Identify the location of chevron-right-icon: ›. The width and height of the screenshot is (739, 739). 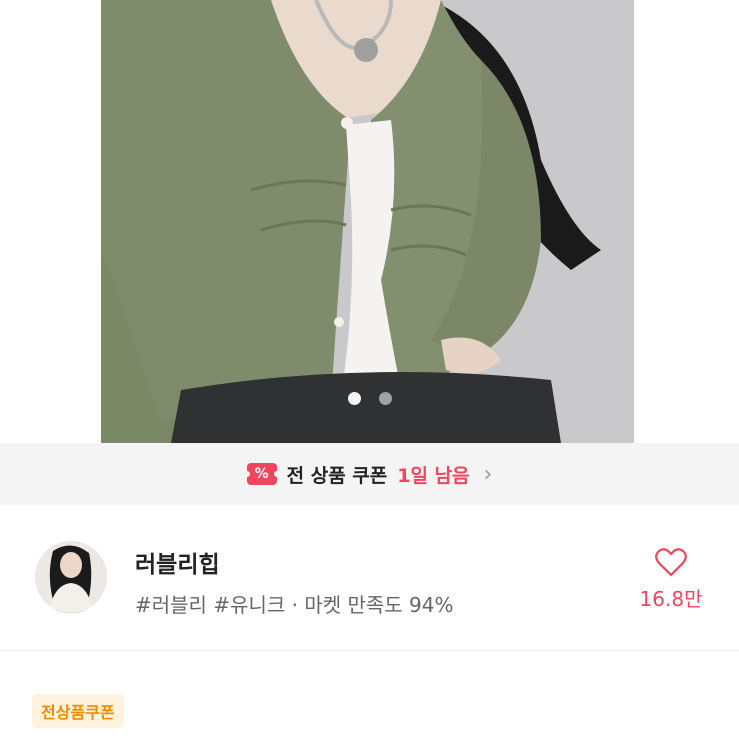
(488, 474).